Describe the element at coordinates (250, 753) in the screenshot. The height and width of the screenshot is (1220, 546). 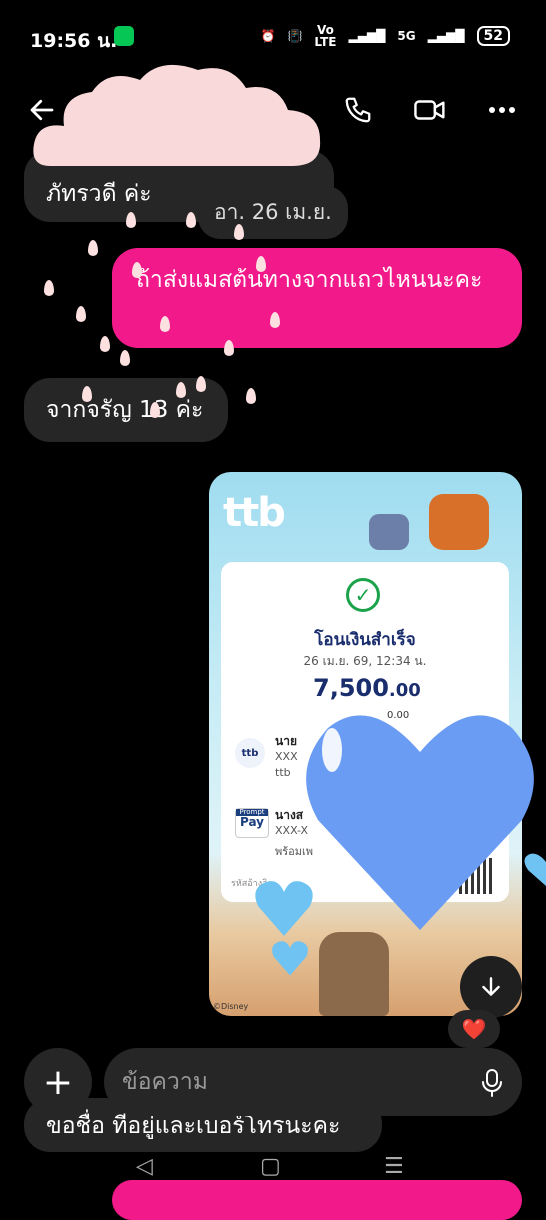
I see `bank-logo-ttb: ttb` at that location.